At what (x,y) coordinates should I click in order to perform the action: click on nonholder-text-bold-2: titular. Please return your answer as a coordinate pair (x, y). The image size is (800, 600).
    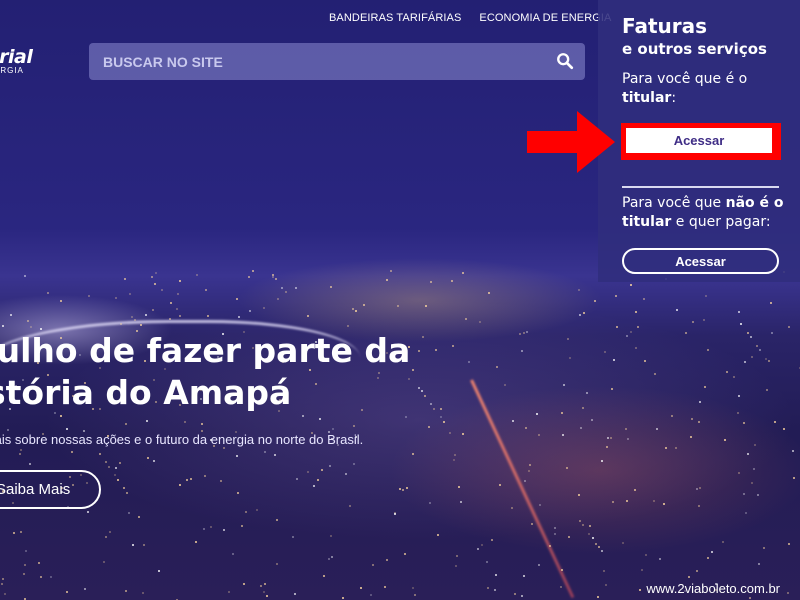
    Looking at the image, I should click on (647, 222).